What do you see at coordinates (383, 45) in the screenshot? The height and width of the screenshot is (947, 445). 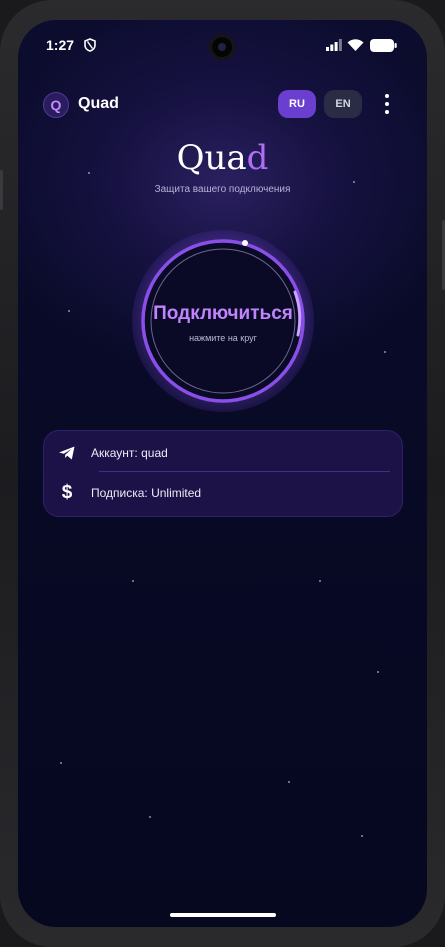 I see `battery-icon` at bounding box center [383, 45].